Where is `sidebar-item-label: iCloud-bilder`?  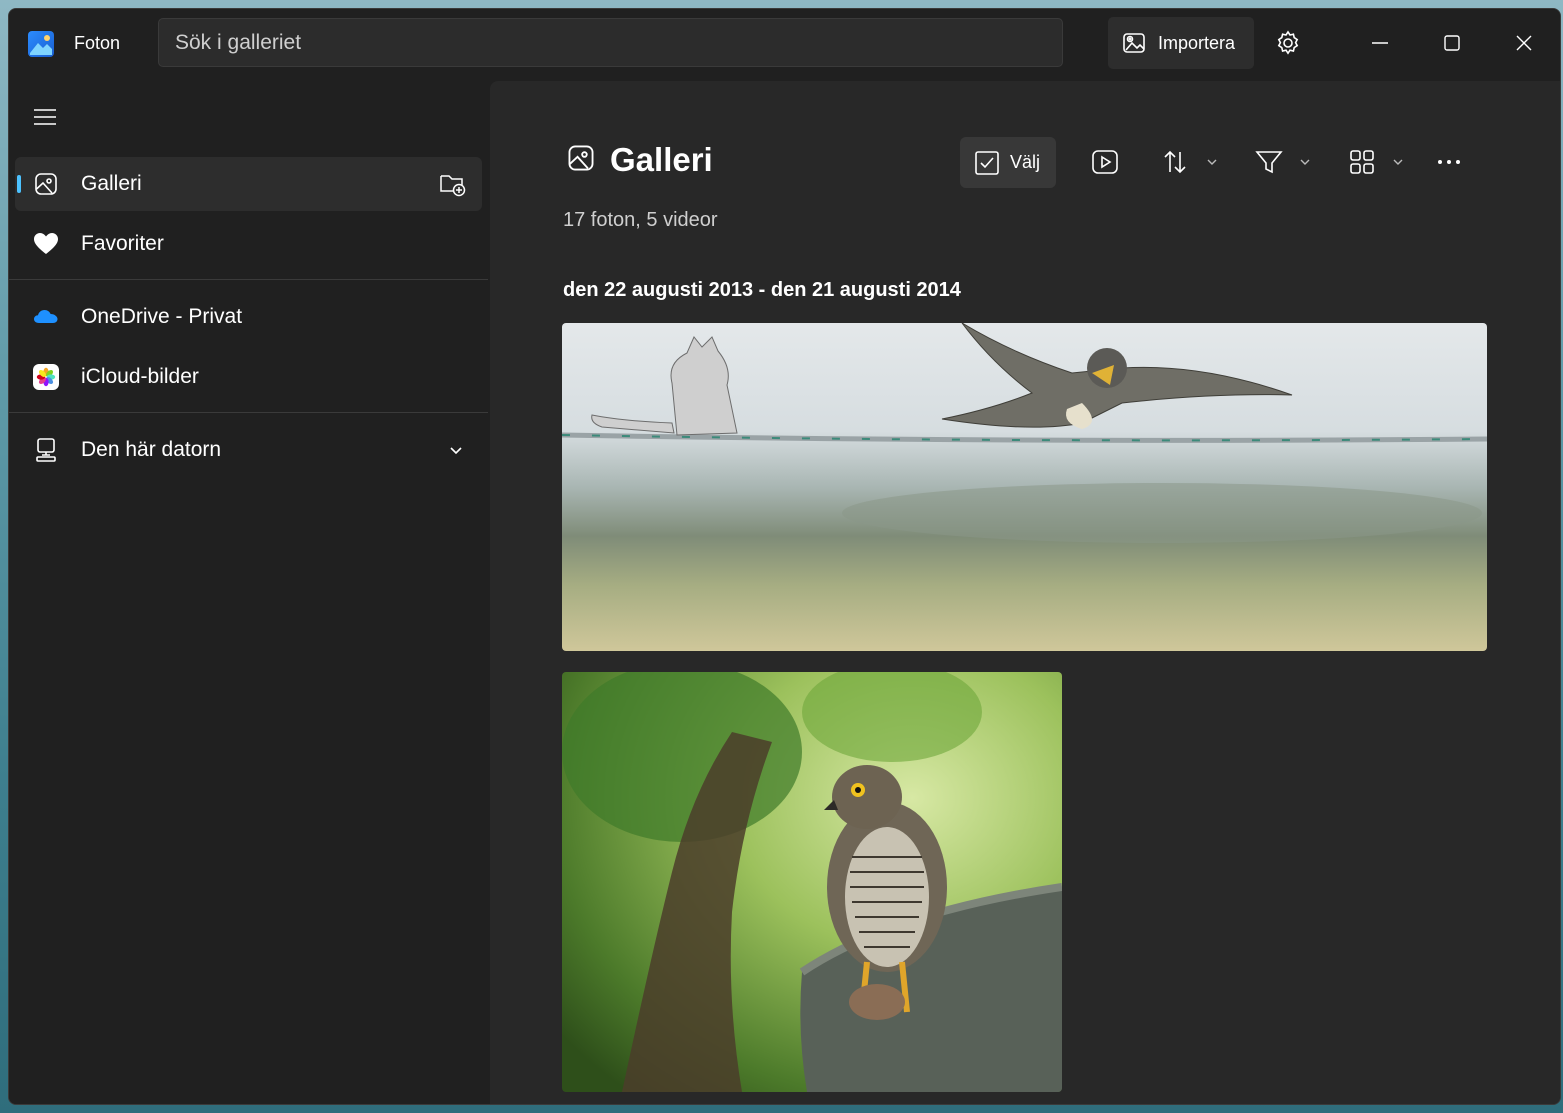 sidebar-item-label: iCloud-bilder is located at coordinates (140, 376).